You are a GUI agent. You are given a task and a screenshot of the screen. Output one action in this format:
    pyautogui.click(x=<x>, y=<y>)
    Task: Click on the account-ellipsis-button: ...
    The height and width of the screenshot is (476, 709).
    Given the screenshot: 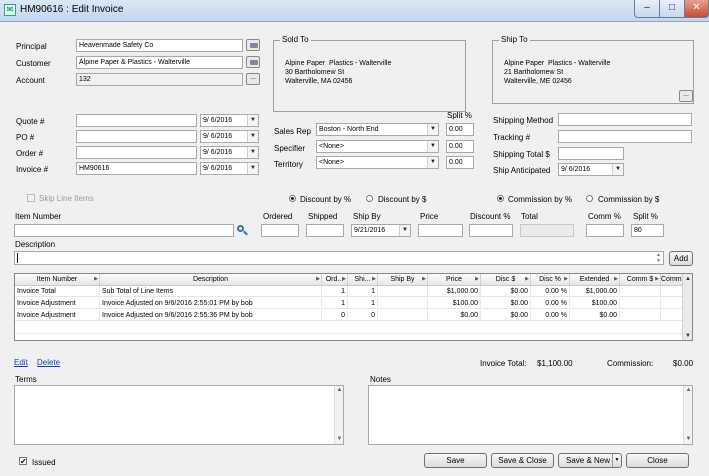 What is the action you would take?
    pyautogui.click(x=253, y=79)
    